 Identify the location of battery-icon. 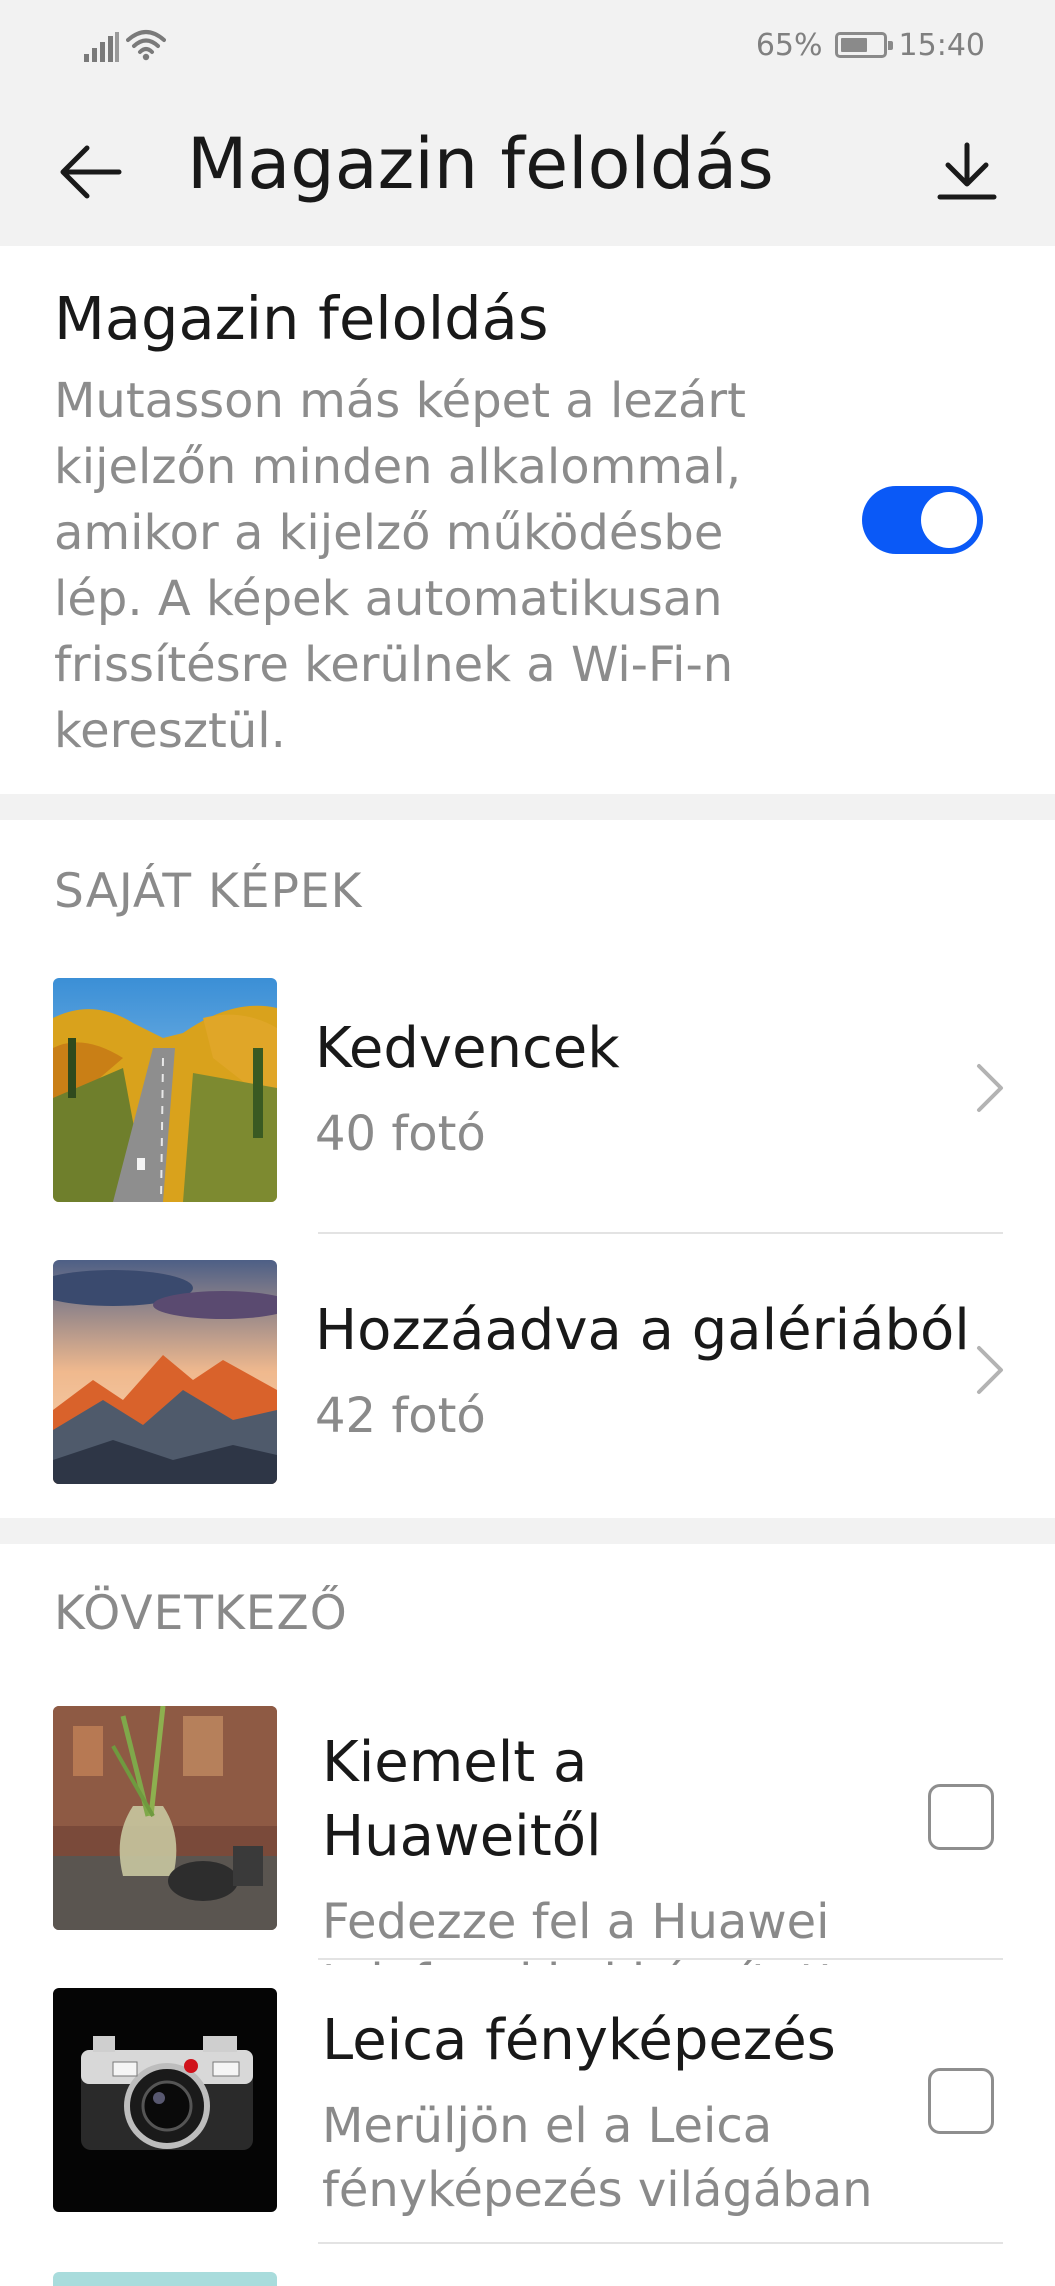
(863, 45).